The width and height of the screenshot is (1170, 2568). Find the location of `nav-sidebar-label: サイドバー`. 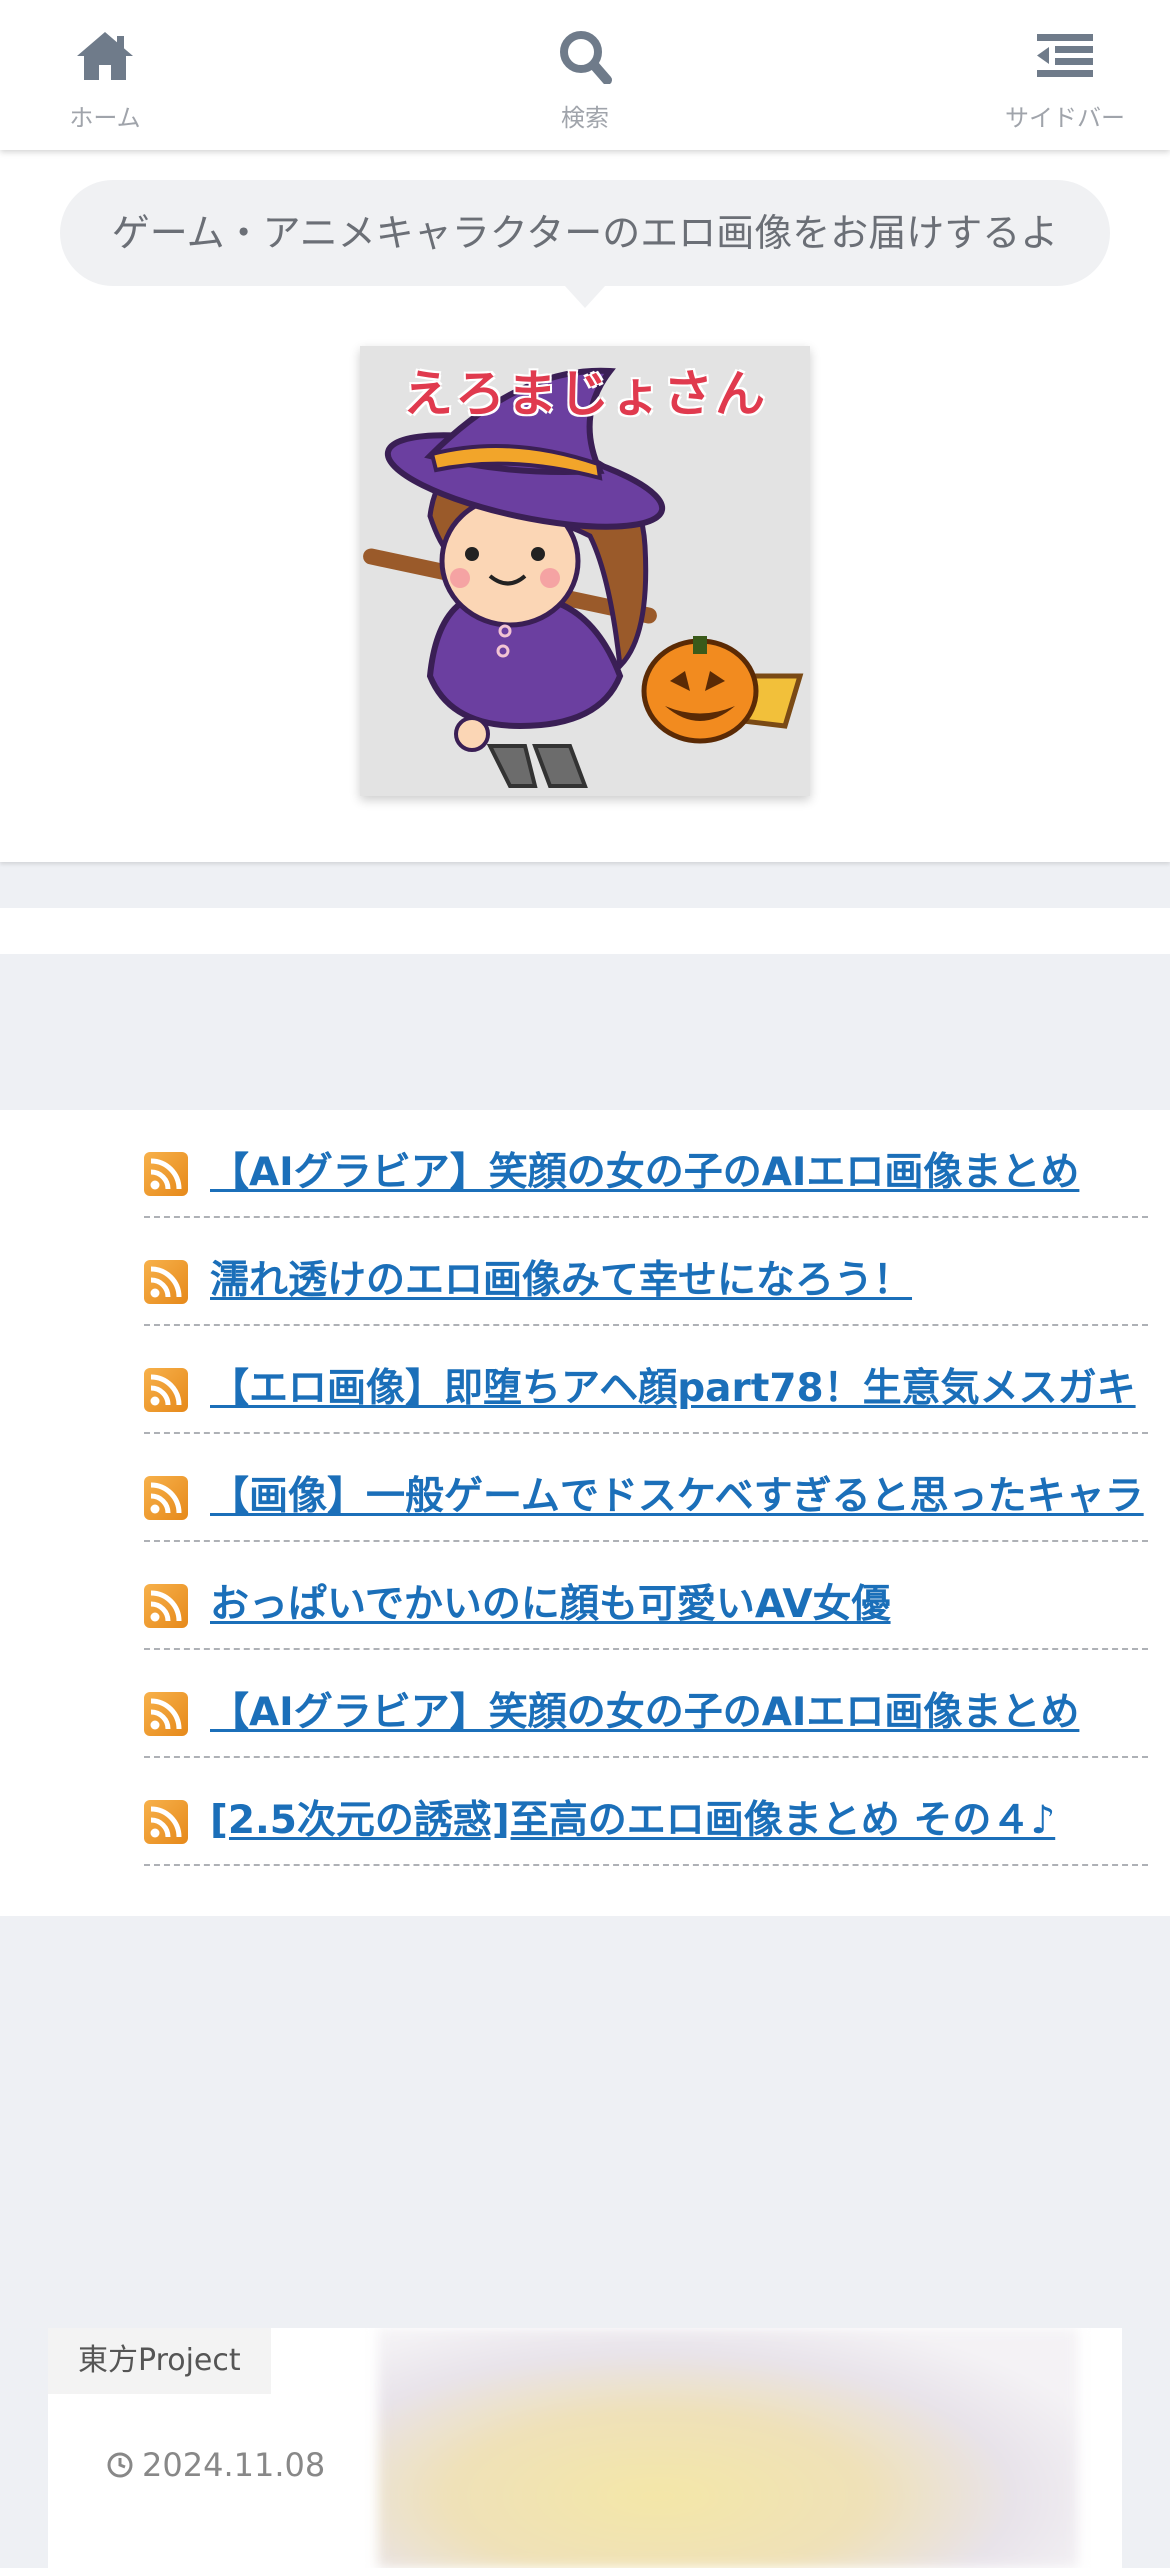

nav-sidebar-label: サイドバー is located at coordinates (1065, 118).